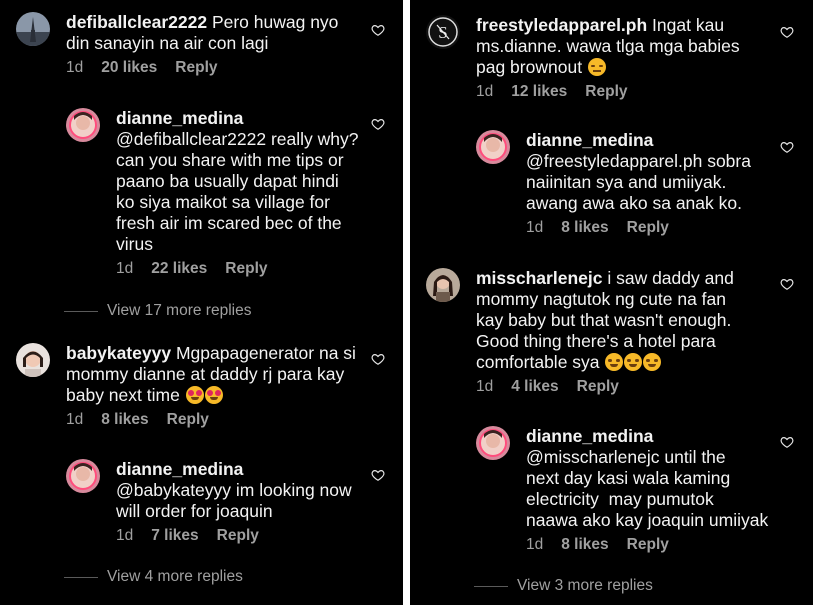 The width and height of the screenshot is (813, 605). What do you see at coordinates (118, 353) in the screenshot?
I see `username: babykateyyy` at bounding box center [118, 353].